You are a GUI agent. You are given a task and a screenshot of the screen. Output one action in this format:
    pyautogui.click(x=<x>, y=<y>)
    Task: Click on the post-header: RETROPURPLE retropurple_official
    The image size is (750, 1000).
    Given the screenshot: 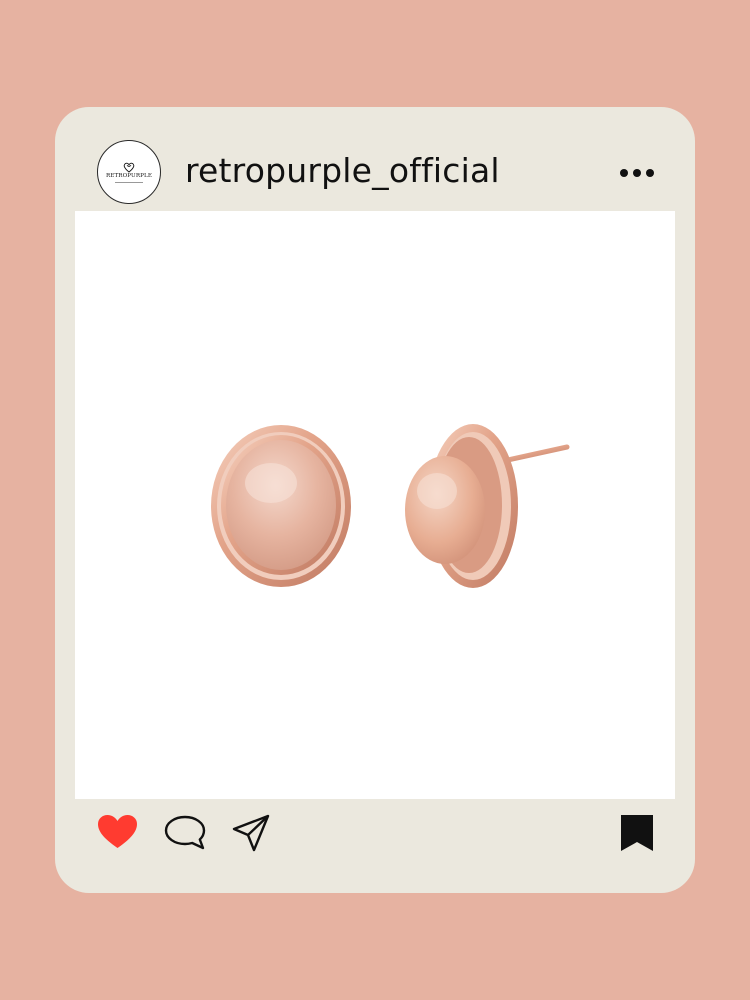 What is the action you would take?
    pyautogui.click(x=375, y=159)
    